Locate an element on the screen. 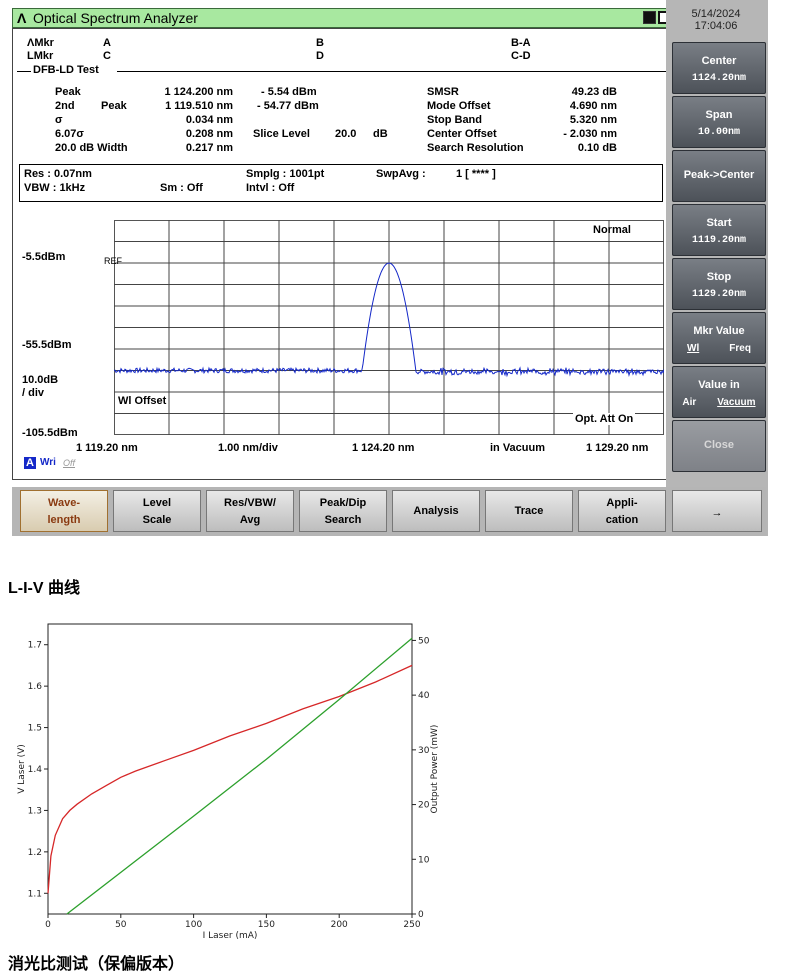 The image size is (802, 974). interval-setting: Intvl : Off is located at coordinates (270, 188).